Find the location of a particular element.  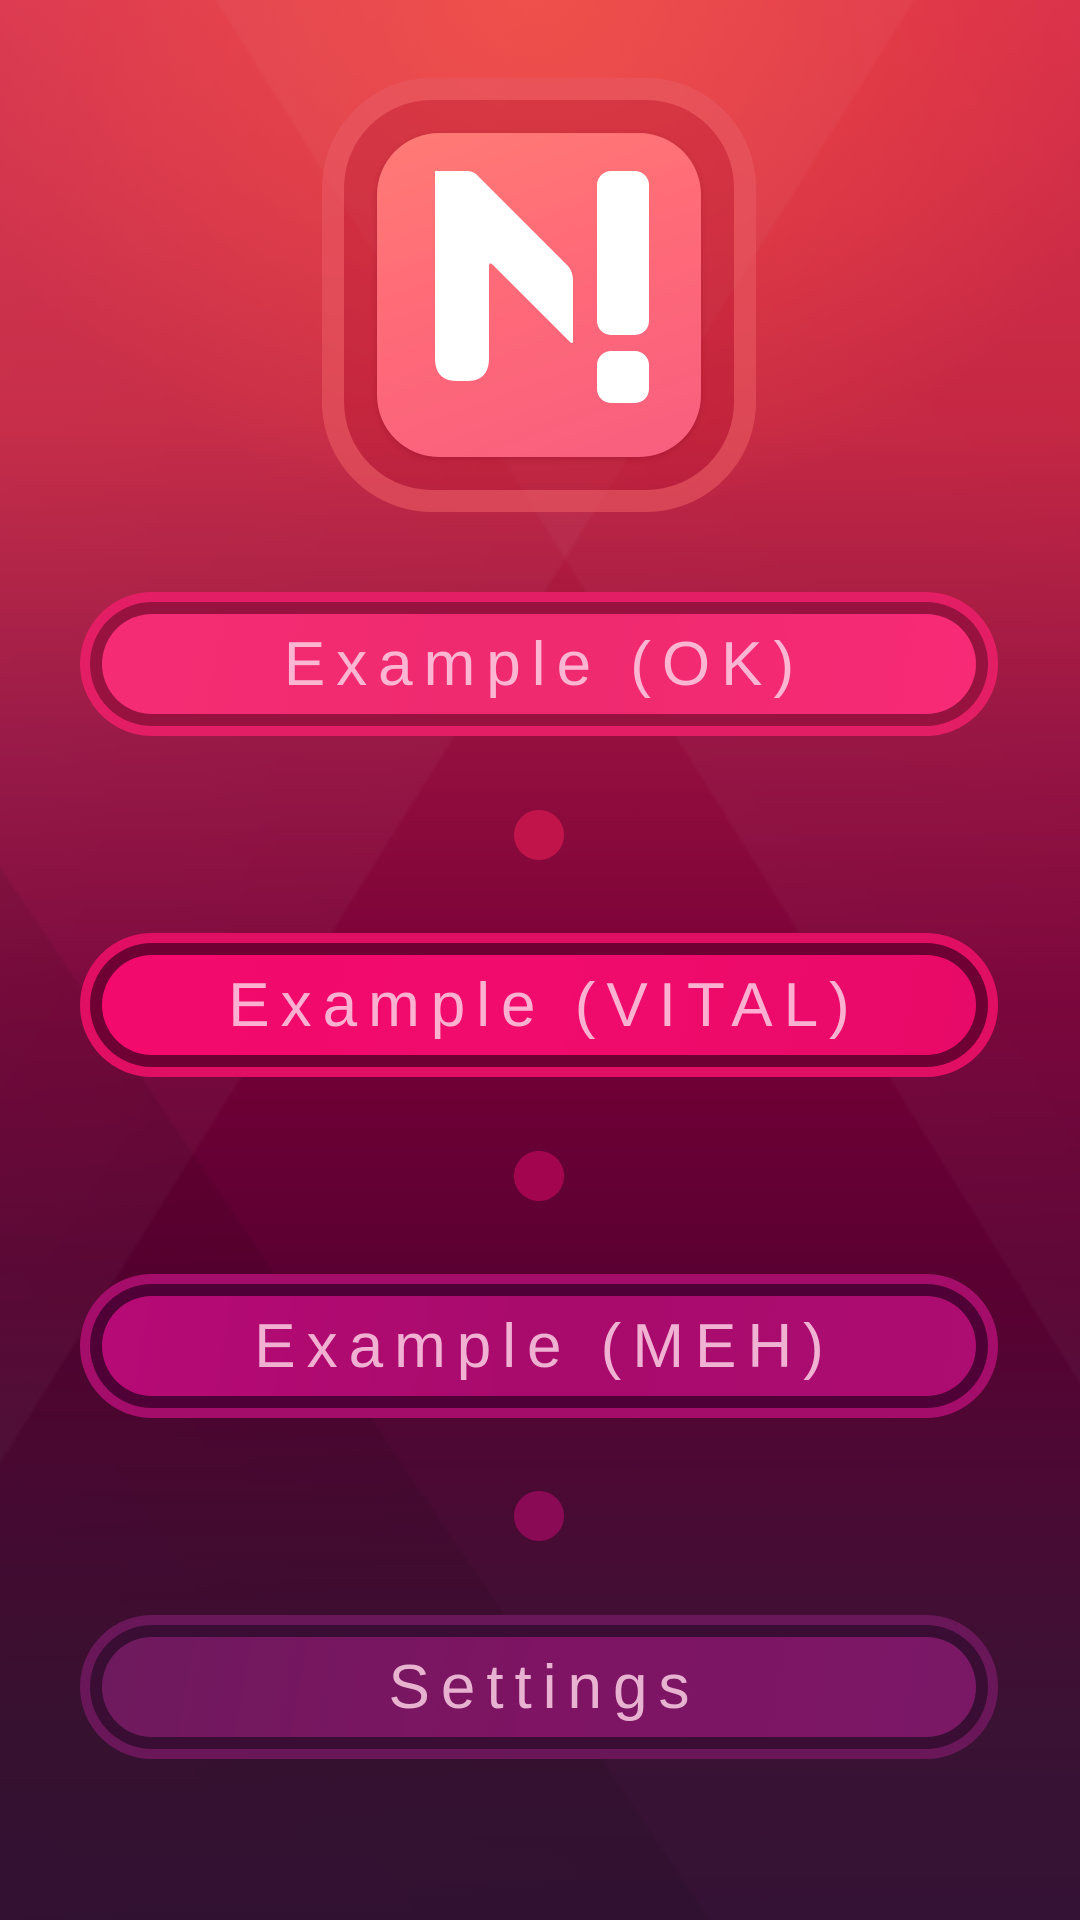

example-vital-button: Example (VITAL) is located at coordinates (539, 1005).